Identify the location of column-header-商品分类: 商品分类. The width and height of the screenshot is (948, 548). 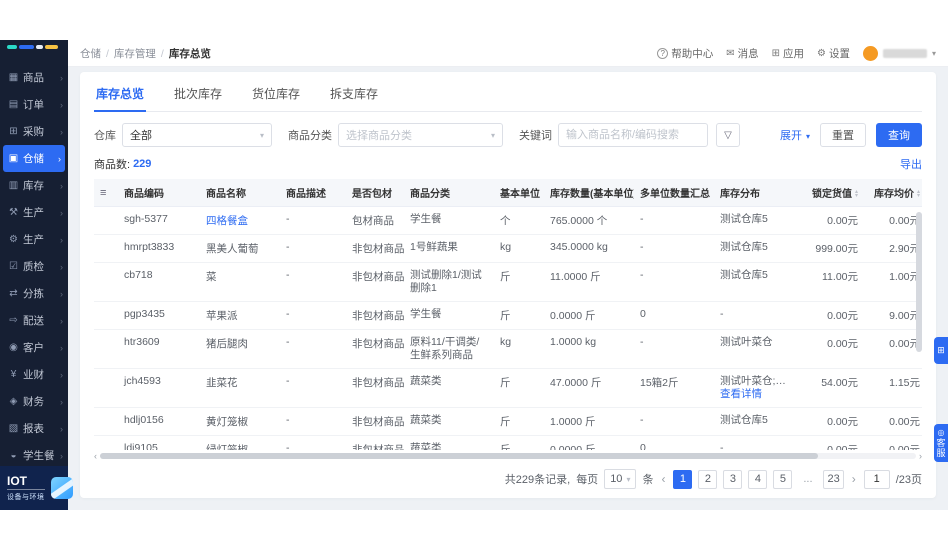
(449, 193).